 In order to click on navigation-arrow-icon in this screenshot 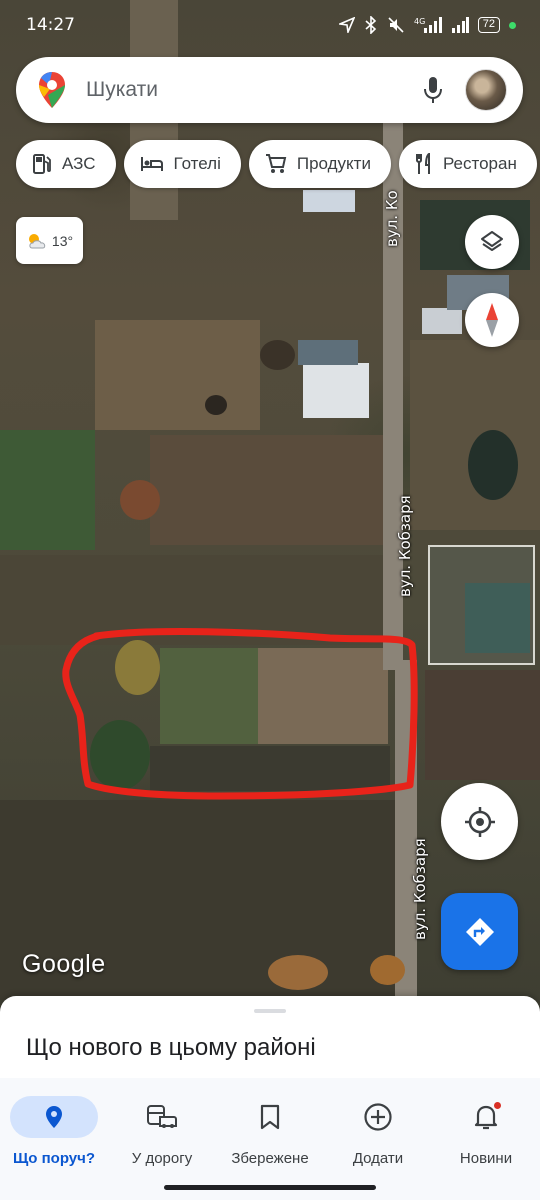, I will do `click(346, 25)`.